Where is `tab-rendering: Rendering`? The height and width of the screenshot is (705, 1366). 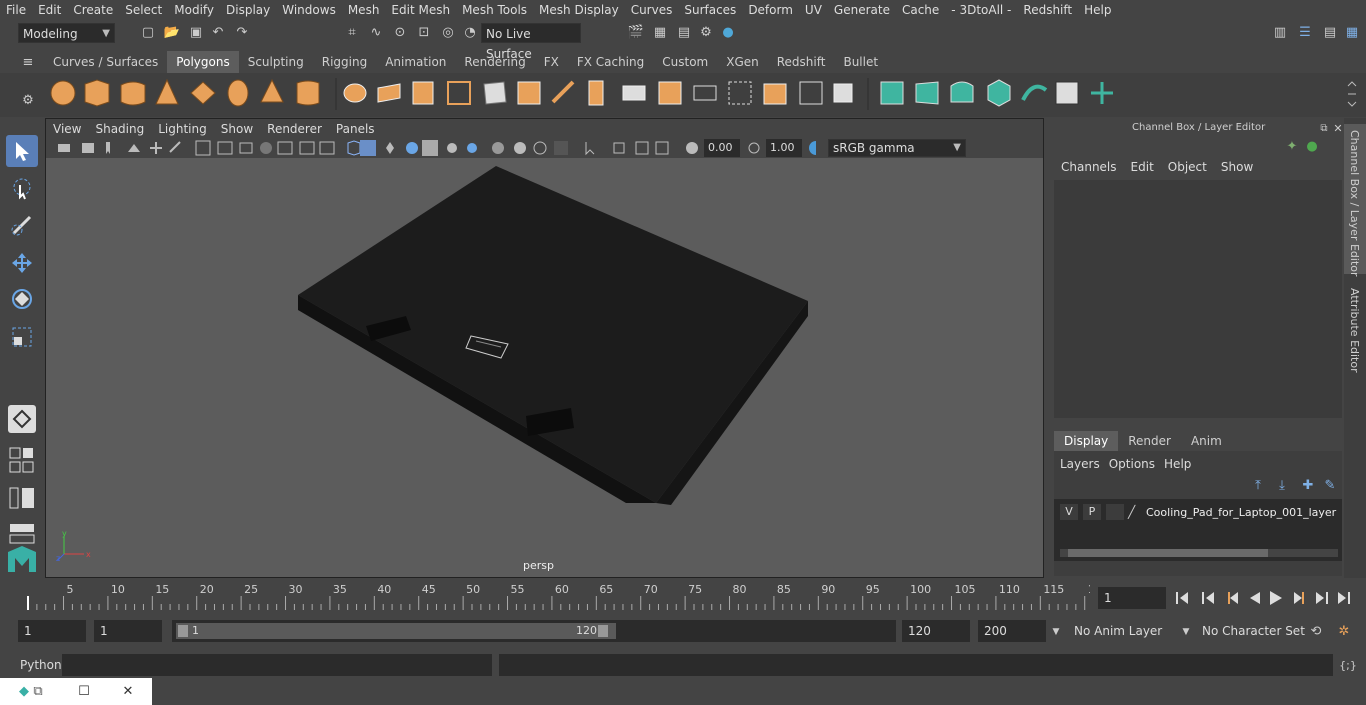
tab-rendering: Rendering is located at coordinates (494, 62).